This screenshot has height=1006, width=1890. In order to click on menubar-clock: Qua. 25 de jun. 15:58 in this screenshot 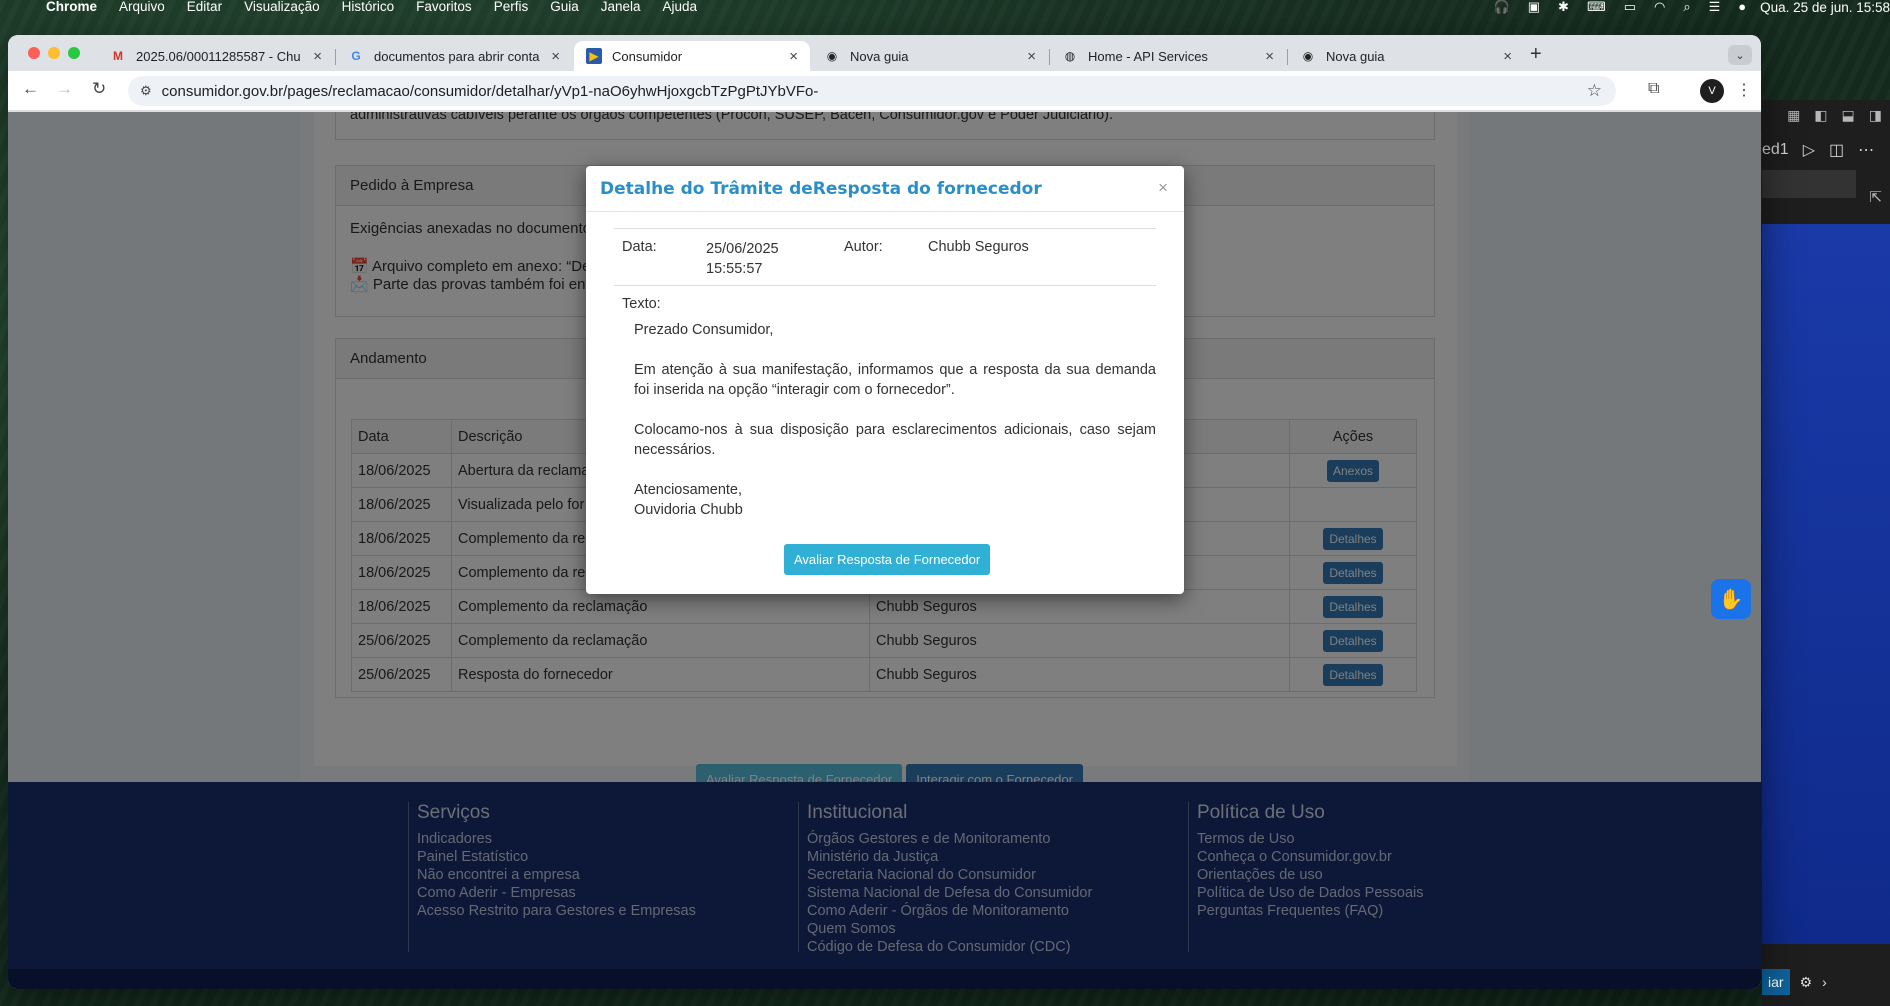, I will do `click(1825, 7)`.